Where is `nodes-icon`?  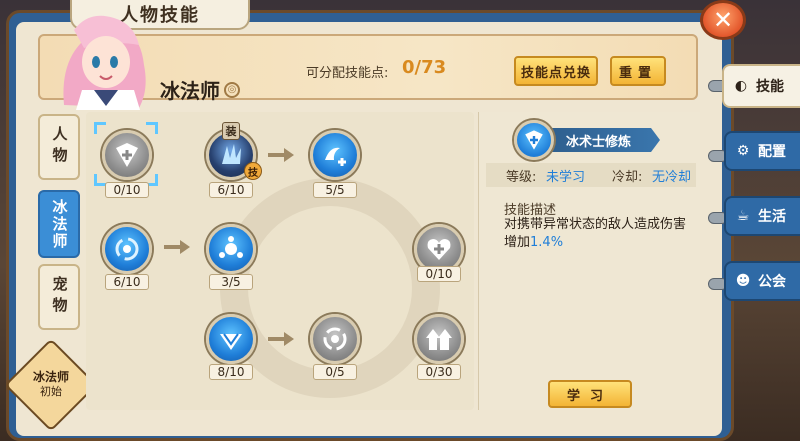
nodes-icon is located at coordinates (231, 247).